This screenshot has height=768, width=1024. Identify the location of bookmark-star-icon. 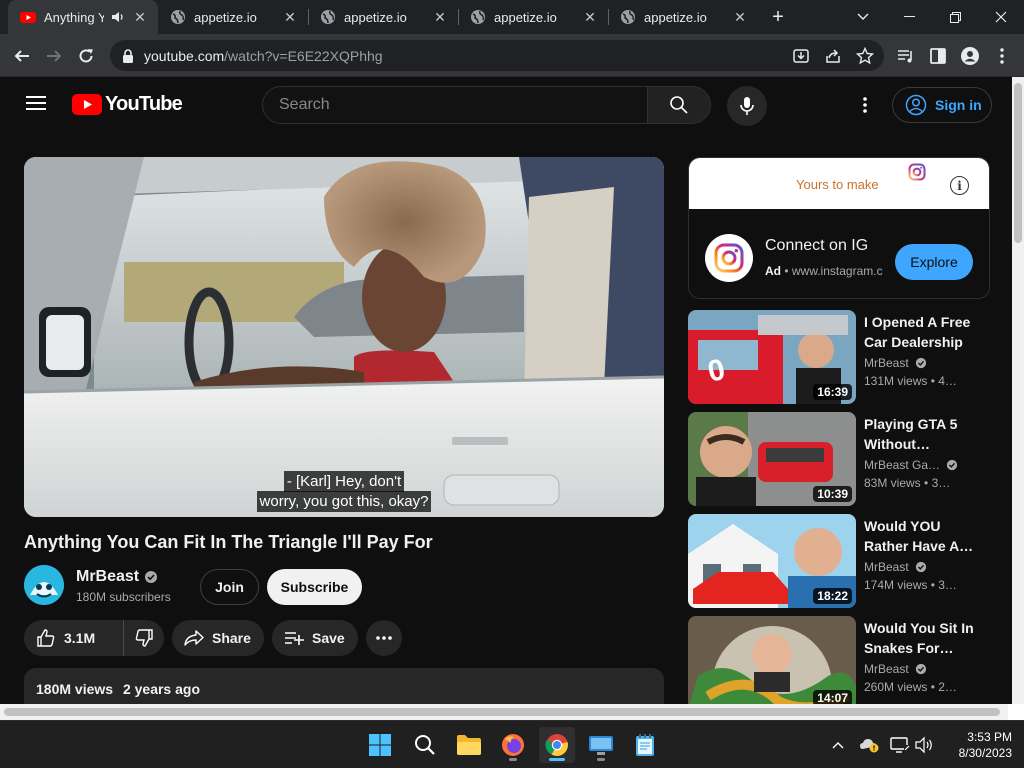
(865, 56).